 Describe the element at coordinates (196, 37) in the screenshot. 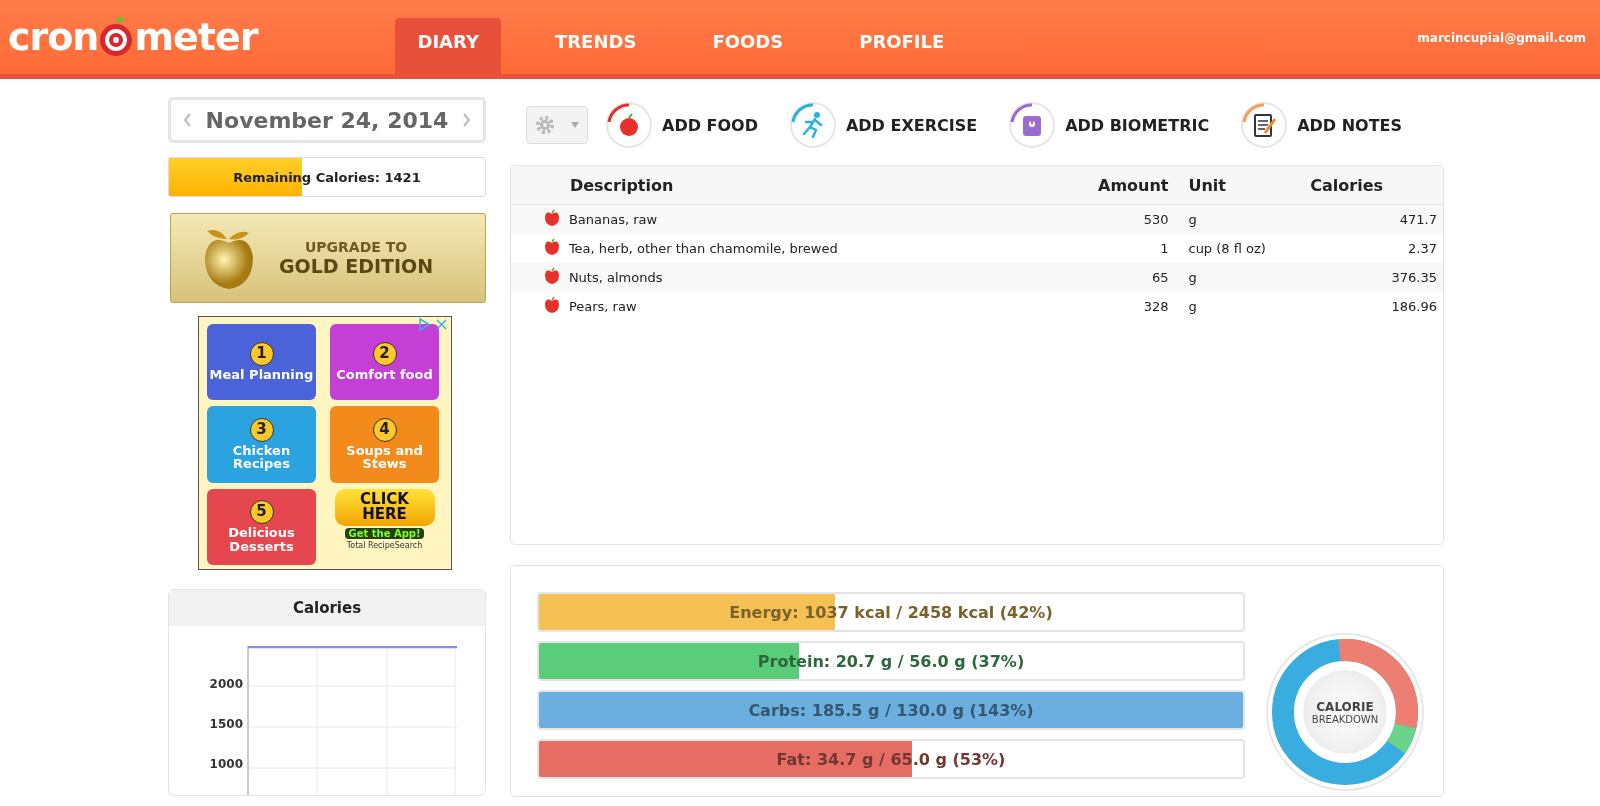

I see `logo-text: meter` at that location.